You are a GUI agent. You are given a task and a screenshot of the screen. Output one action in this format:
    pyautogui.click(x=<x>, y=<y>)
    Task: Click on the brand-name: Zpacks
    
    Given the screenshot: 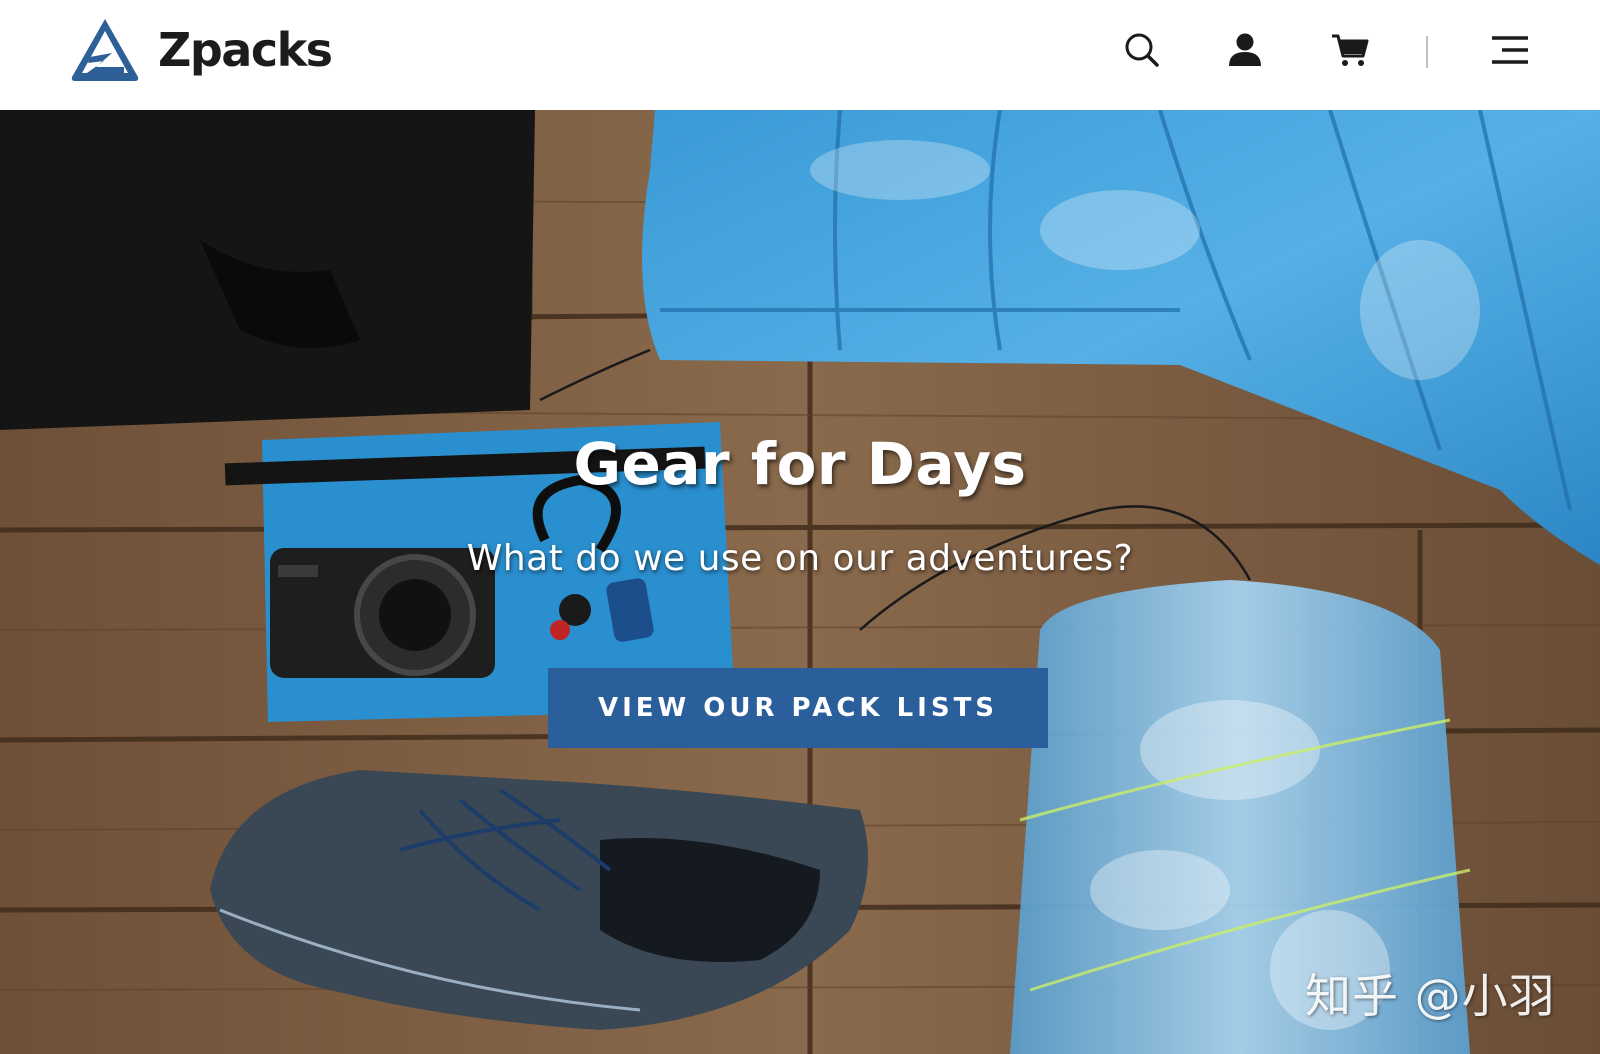 What is the action you would take?
    pyautogui.click(x=245, y=50)
    